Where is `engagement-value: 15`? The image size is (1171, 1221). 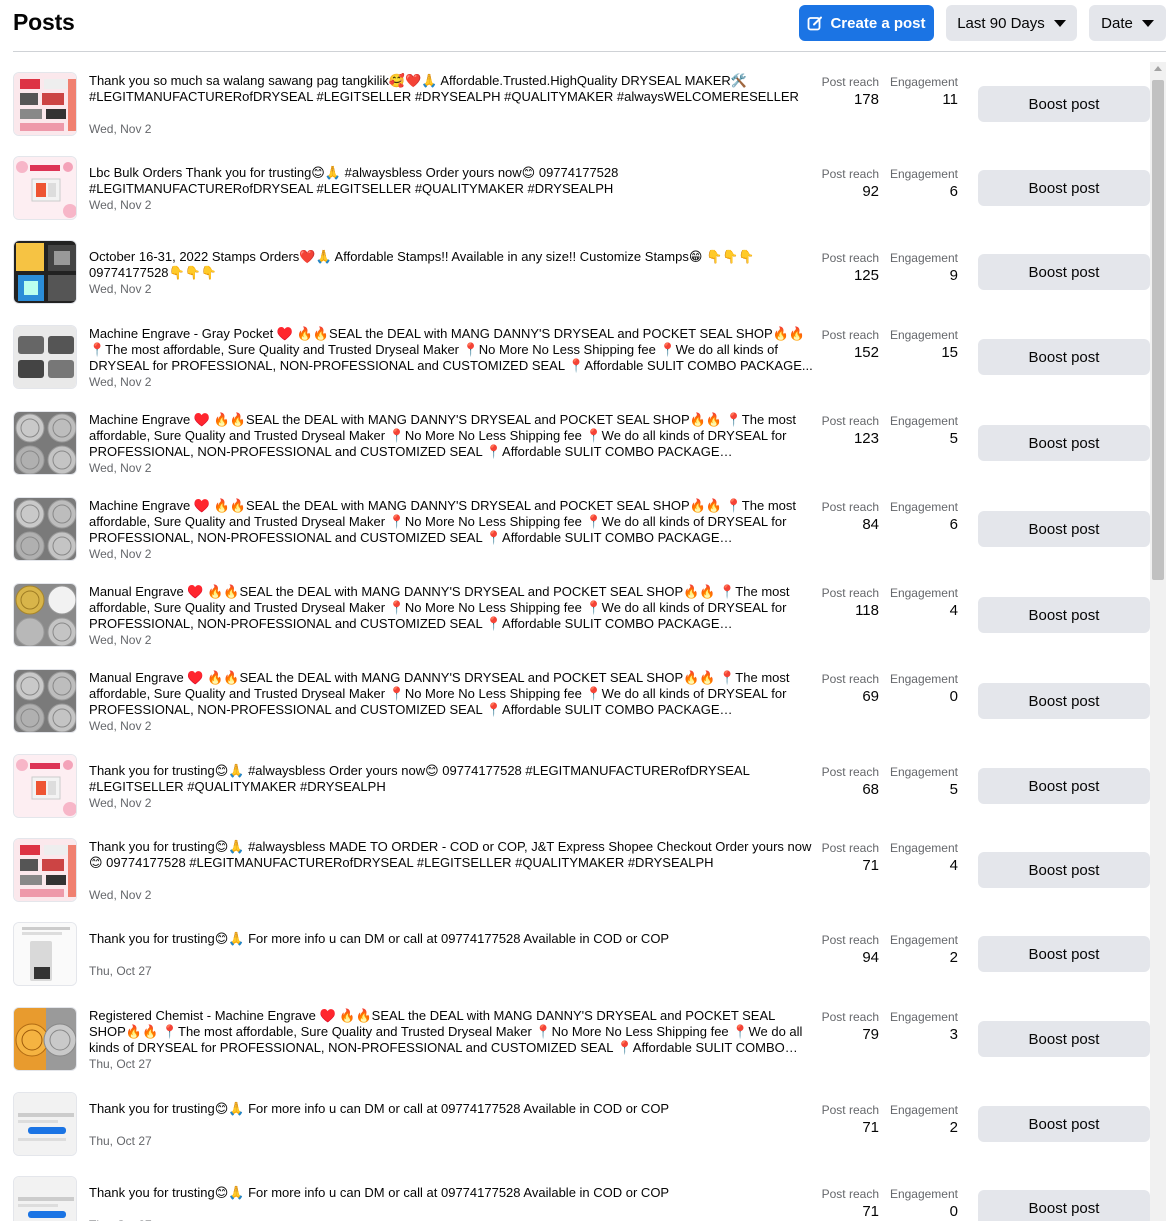 engagement-value: 15 is located at coordinates (949, 352).